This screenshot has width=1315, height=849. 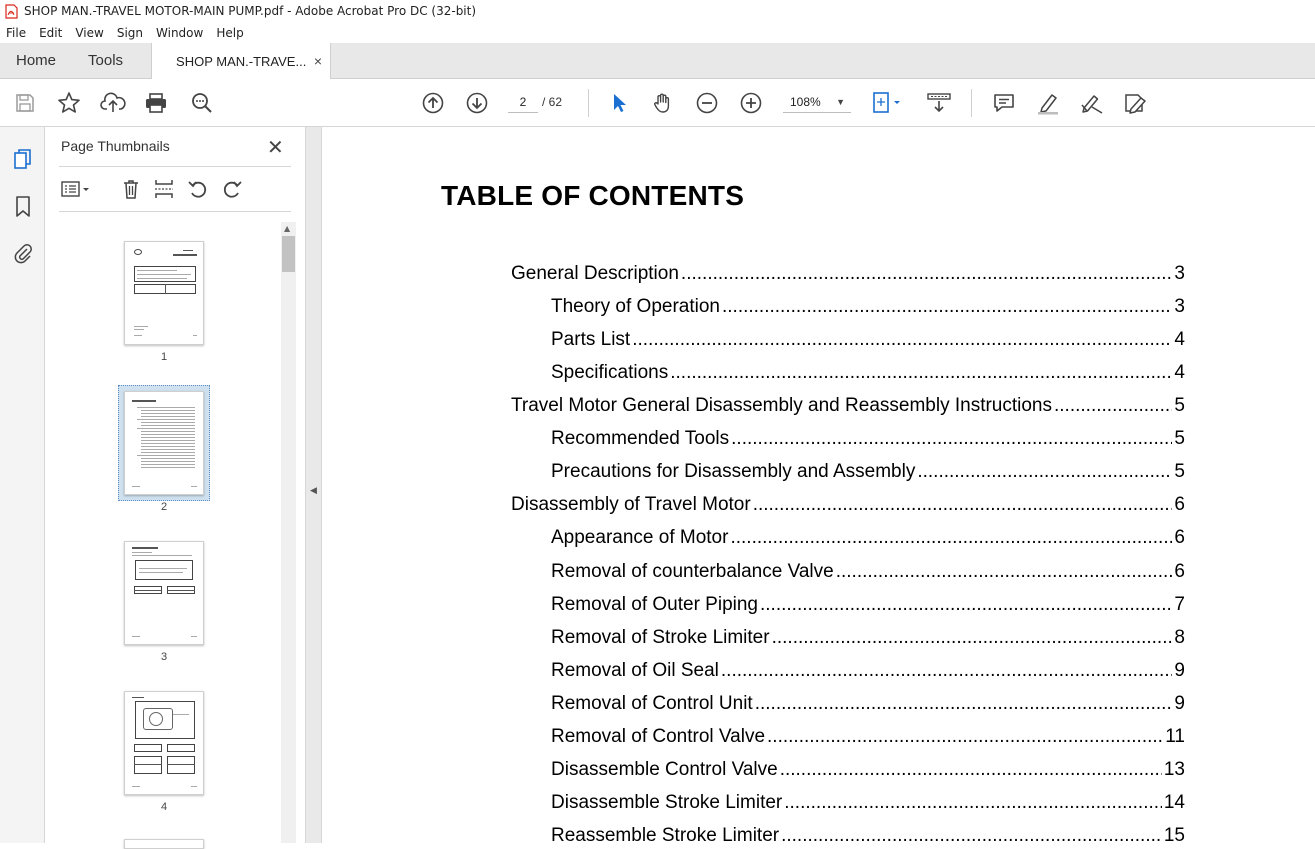 What do you see at coordinates (552, 102) in the screenshot?
I see `page-total-label: / 62` at bounding box center [552, 102].